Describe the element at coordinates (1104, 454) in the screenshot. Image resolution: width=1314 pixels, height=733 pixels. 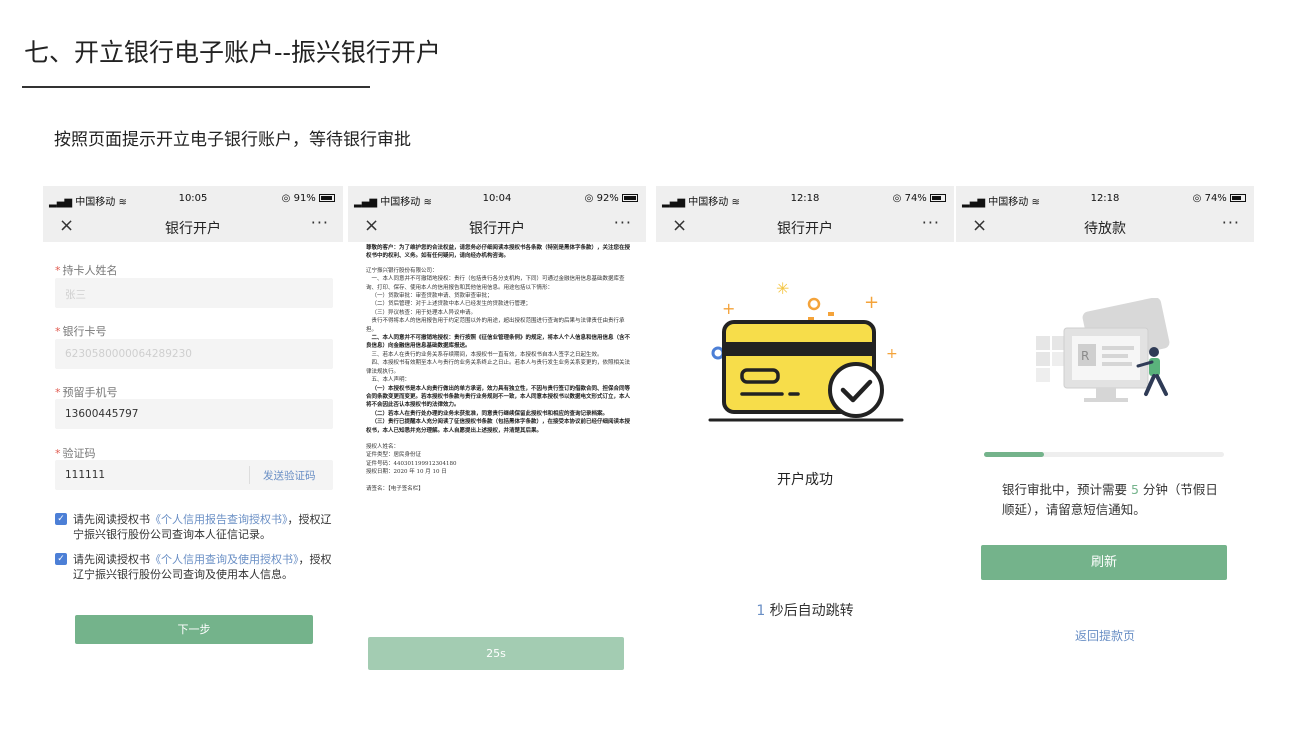
I see `approval-progress-bar` at that location.